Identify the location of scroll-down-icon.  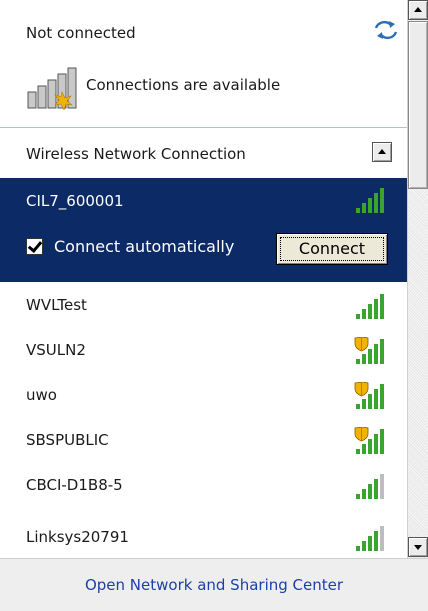
(418, 547).